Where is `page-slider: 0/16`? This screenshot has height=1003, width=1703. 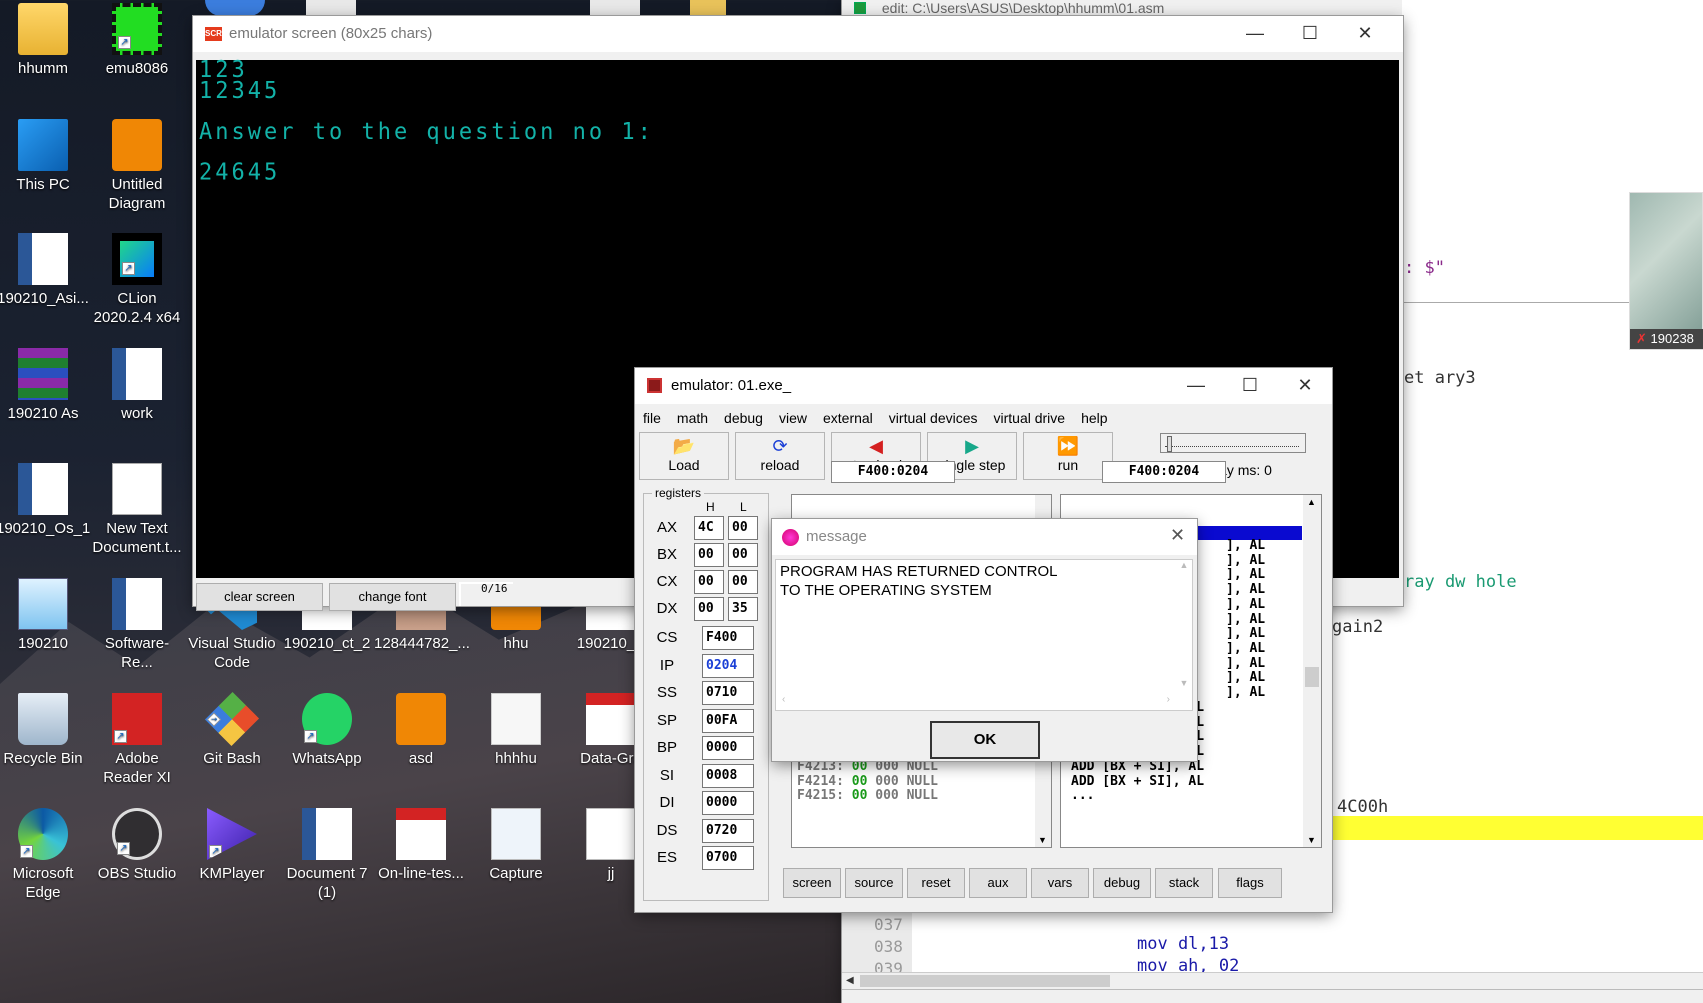 page-slider: 0/16 is located at coordinates (486, 594).